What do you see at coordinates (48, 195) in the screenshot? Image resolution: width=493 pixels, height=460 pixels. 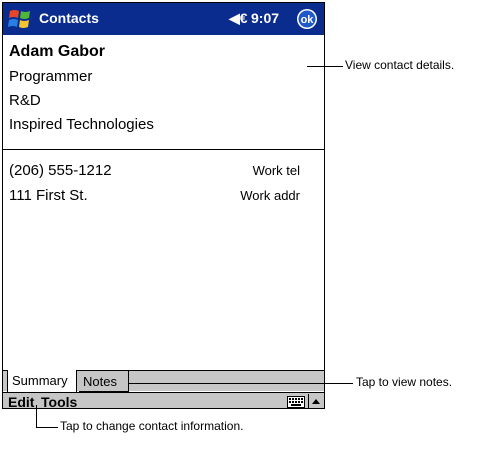 I see `work-addr-value: 111 First St.` at bounding box center [48, 195].